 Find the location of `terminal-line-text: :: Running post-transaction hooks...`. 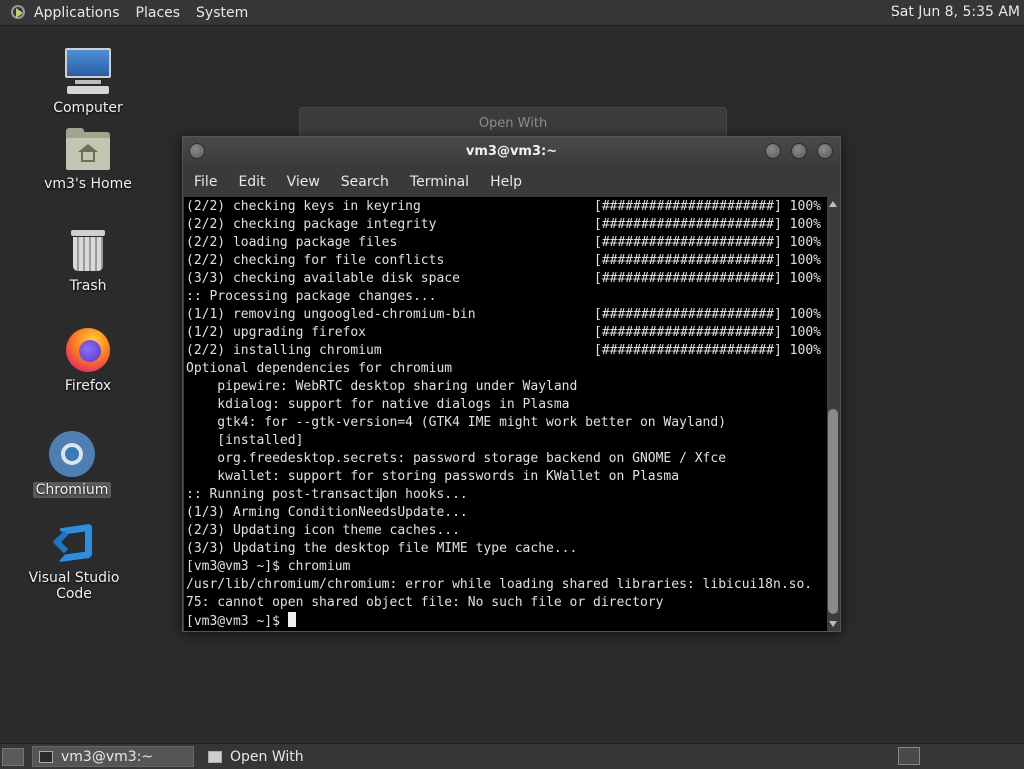

terminal-line-text: :: Running post-transaction hooks... is located at coordinates (327, 494).